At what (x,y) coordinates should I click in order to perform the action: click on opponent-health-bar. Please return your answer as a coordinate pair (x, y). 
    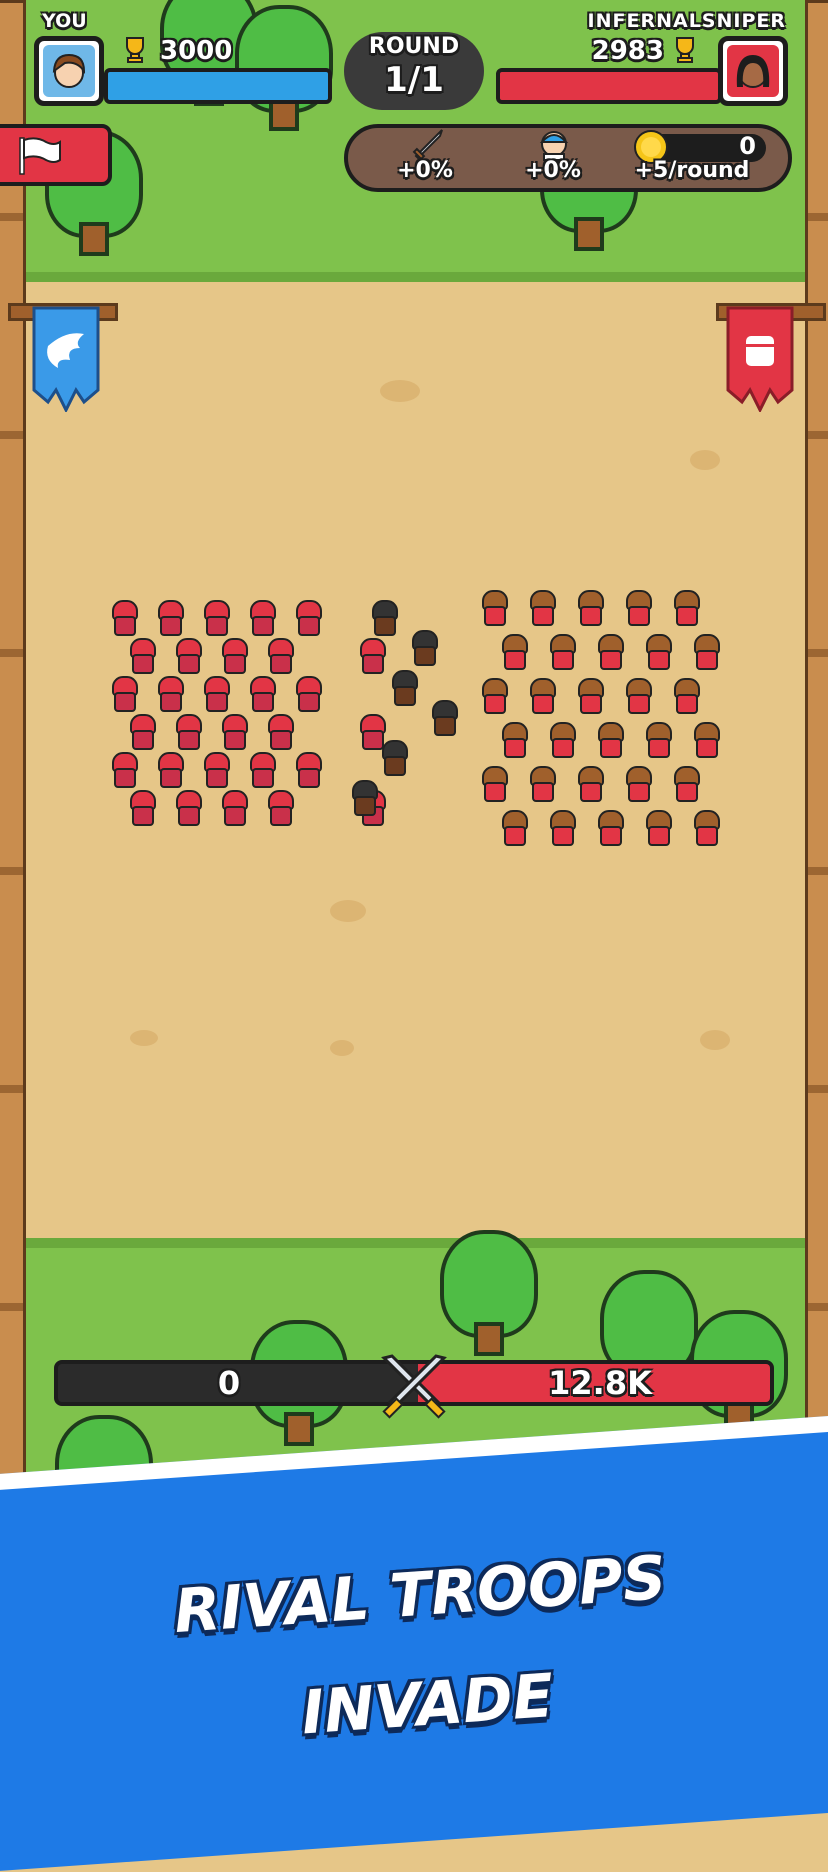
    Looking at the image, I should click on (609, 86).